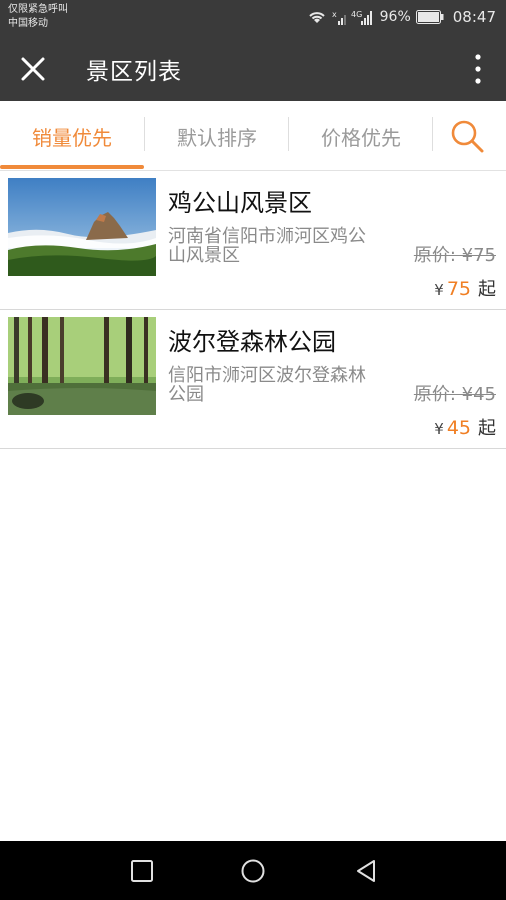  I want to click on tab-divider, so click(432, 134).